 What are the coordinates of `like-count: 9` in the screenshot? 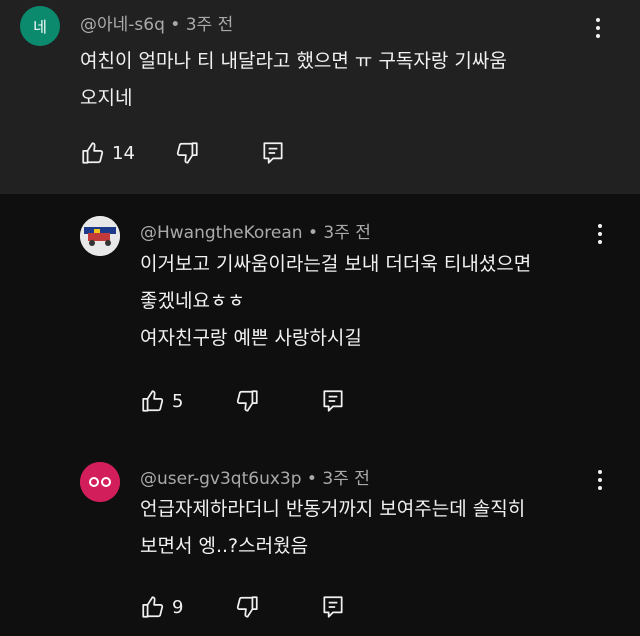 It's located at (178, 607).